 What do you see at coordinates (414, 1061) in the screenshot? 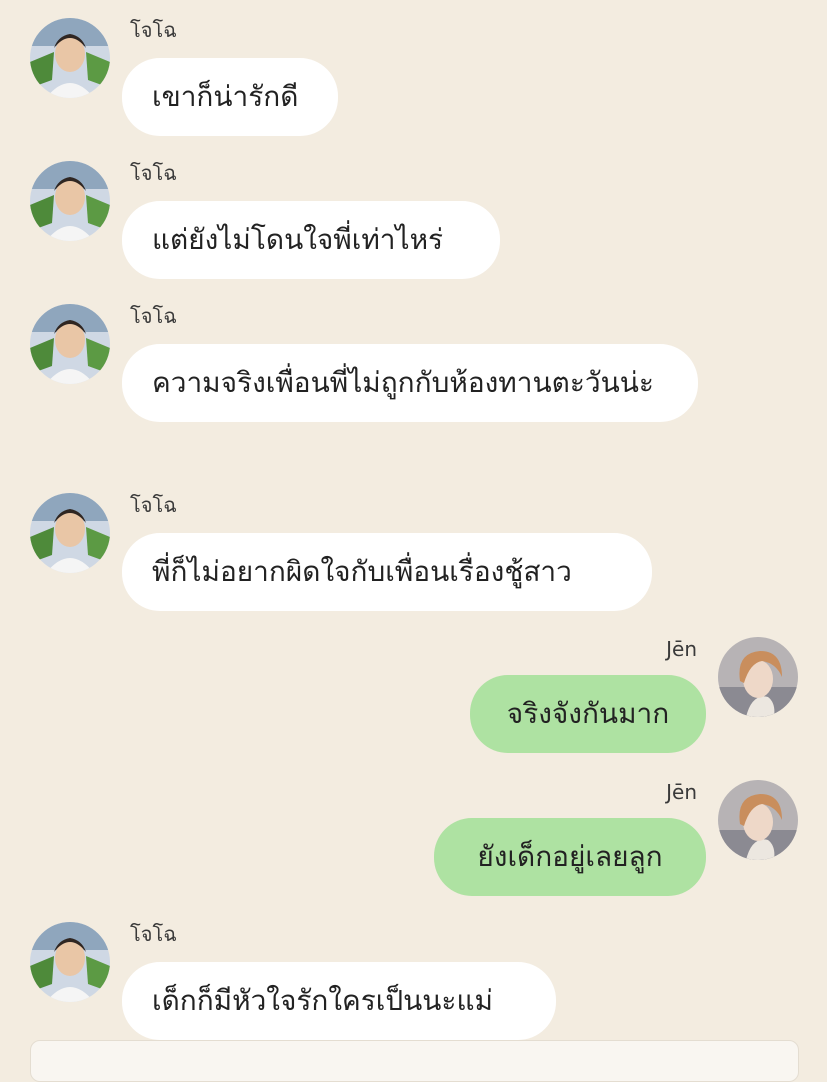
I see `message-input-box` at bounding box center [414, 1061].